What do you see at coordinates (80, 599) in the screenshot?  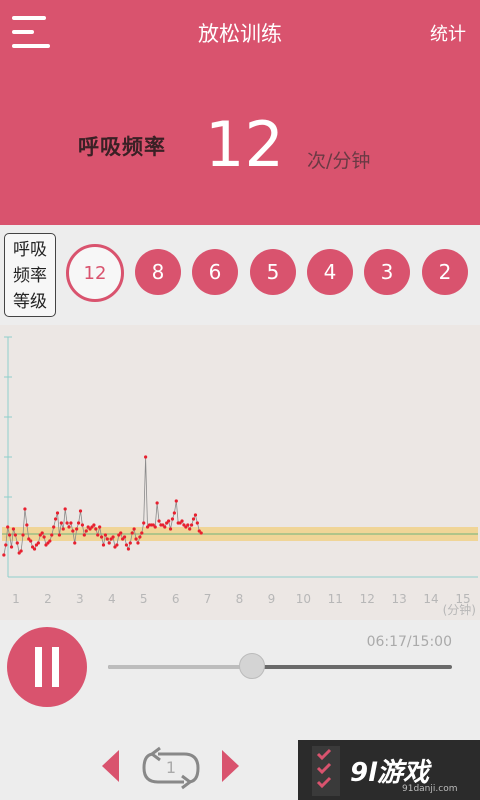 I see `x-tick-label: 3` at bounding box center [80, 599].